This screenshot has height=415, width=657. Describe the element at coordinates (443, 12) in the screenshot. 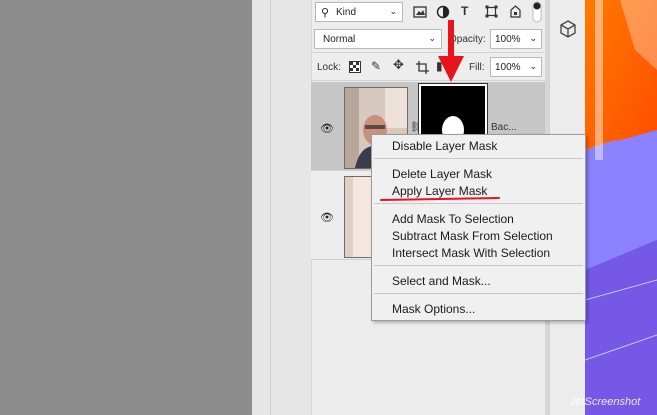

I see `adjustment-layer-filter-icon` at that location.